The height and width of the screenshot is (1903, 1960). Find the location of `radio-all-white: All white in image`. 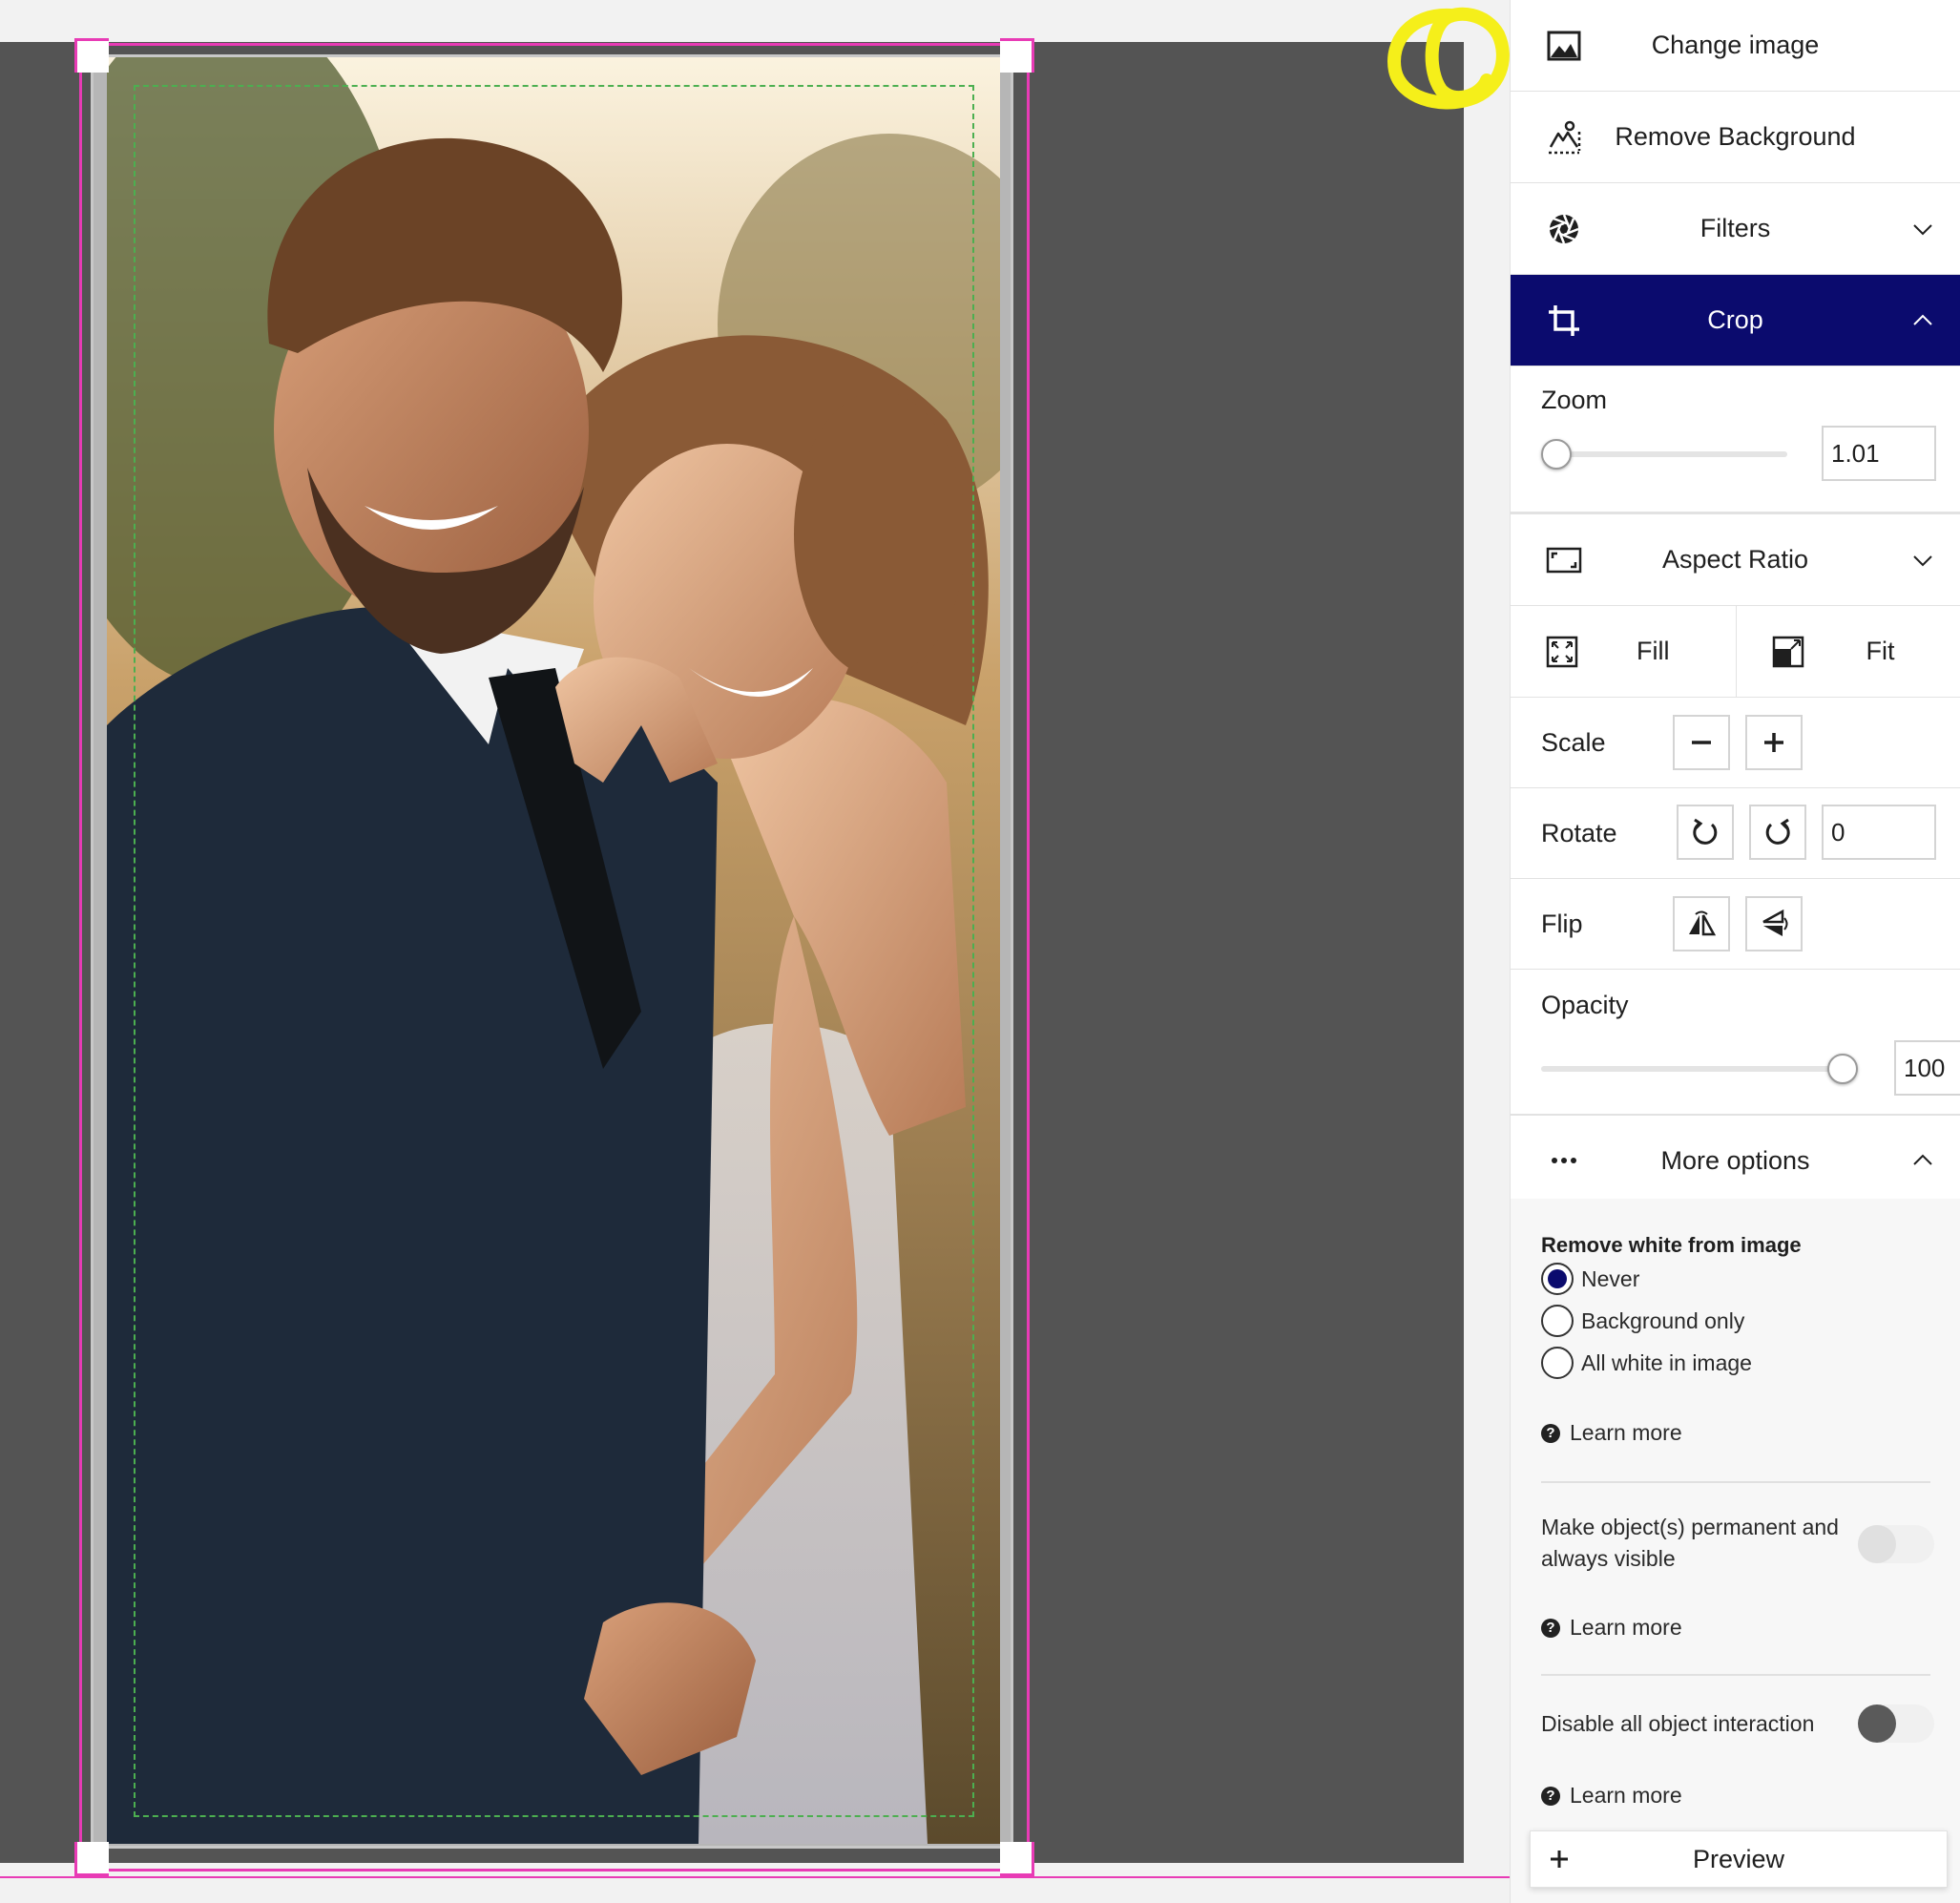

radio-all-white: All white in image is located at coordinates (1646, 1363).